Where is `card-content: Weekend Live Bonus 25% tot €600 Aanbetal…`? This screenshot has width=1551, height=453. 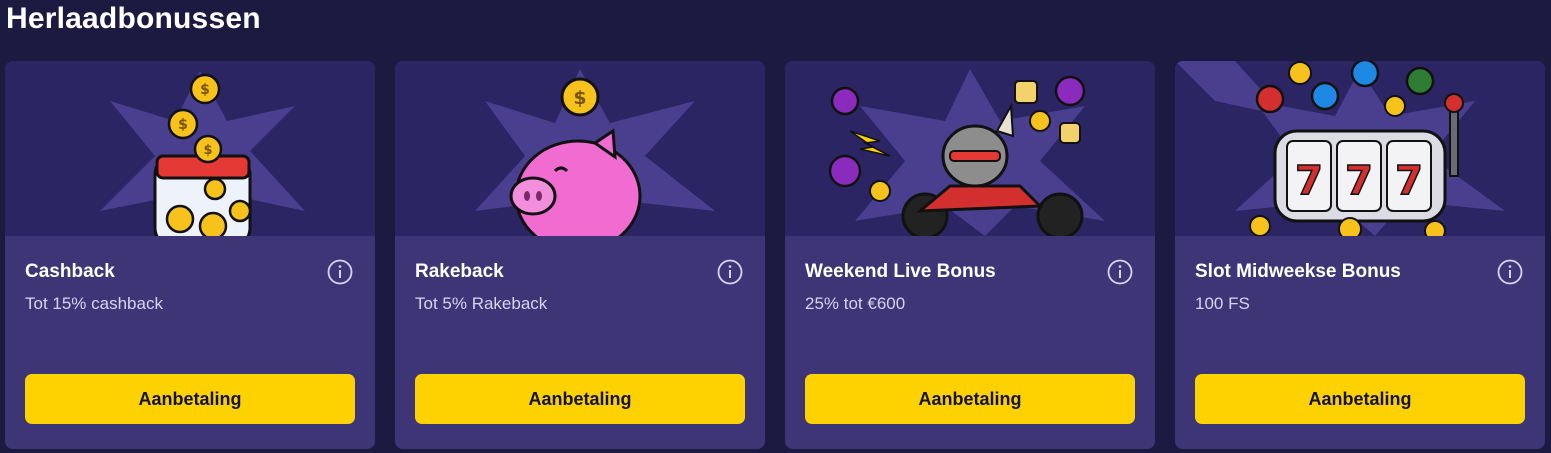
card-content: Weekend Live Bonus 25% tot €600 Aanbetal… is located at coordinates (970, 342).